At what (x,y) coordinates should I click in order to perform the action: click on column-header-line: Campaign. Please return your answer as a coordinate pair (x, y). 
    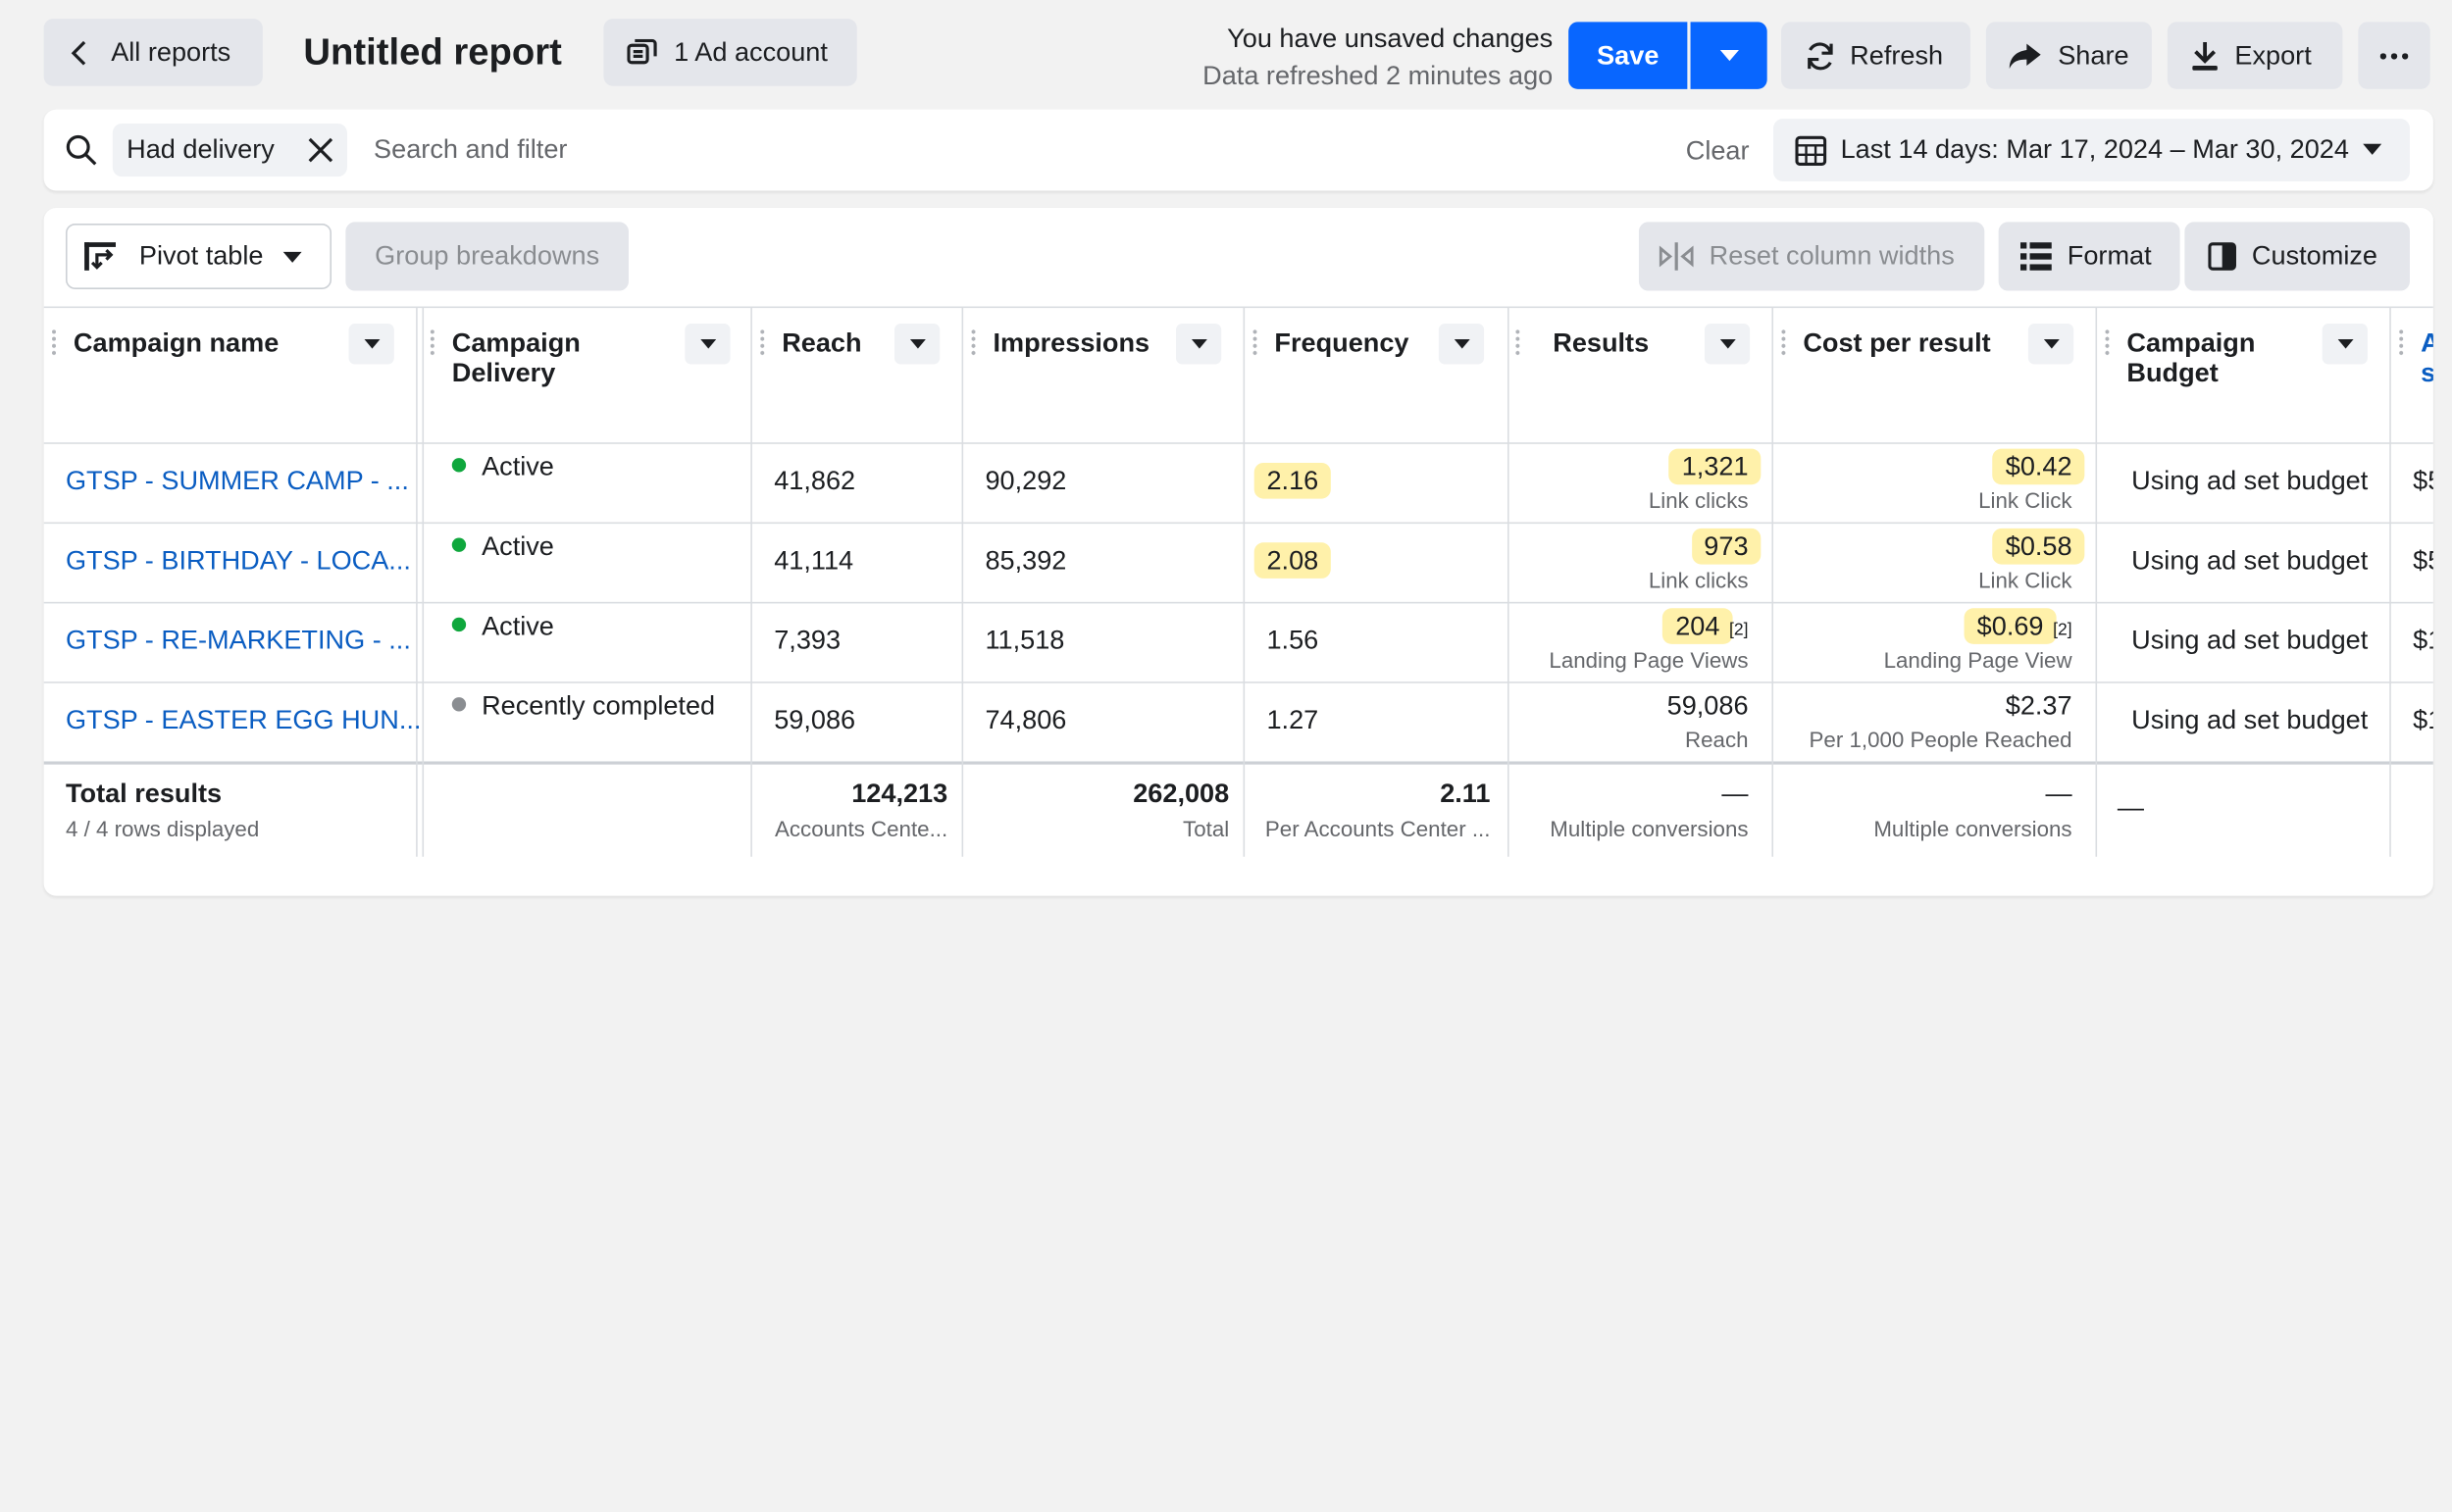
    Looking at the image, I should click on (2191, 343).